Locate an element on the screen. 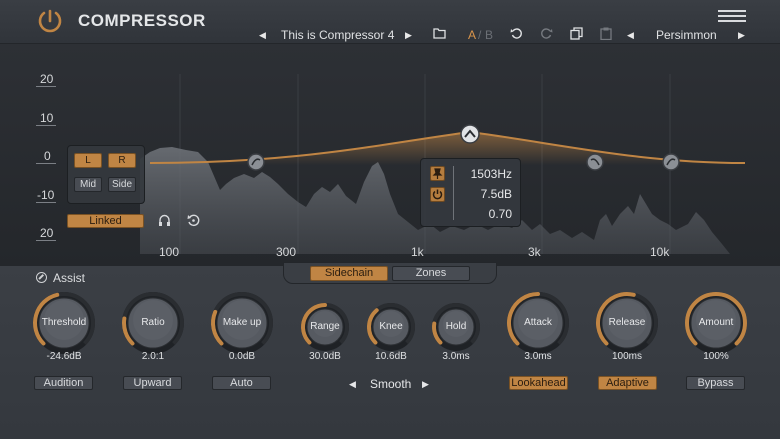 The height and width of the screenshot is (439, 780). reset-icon is located at coordinates (193, 220).